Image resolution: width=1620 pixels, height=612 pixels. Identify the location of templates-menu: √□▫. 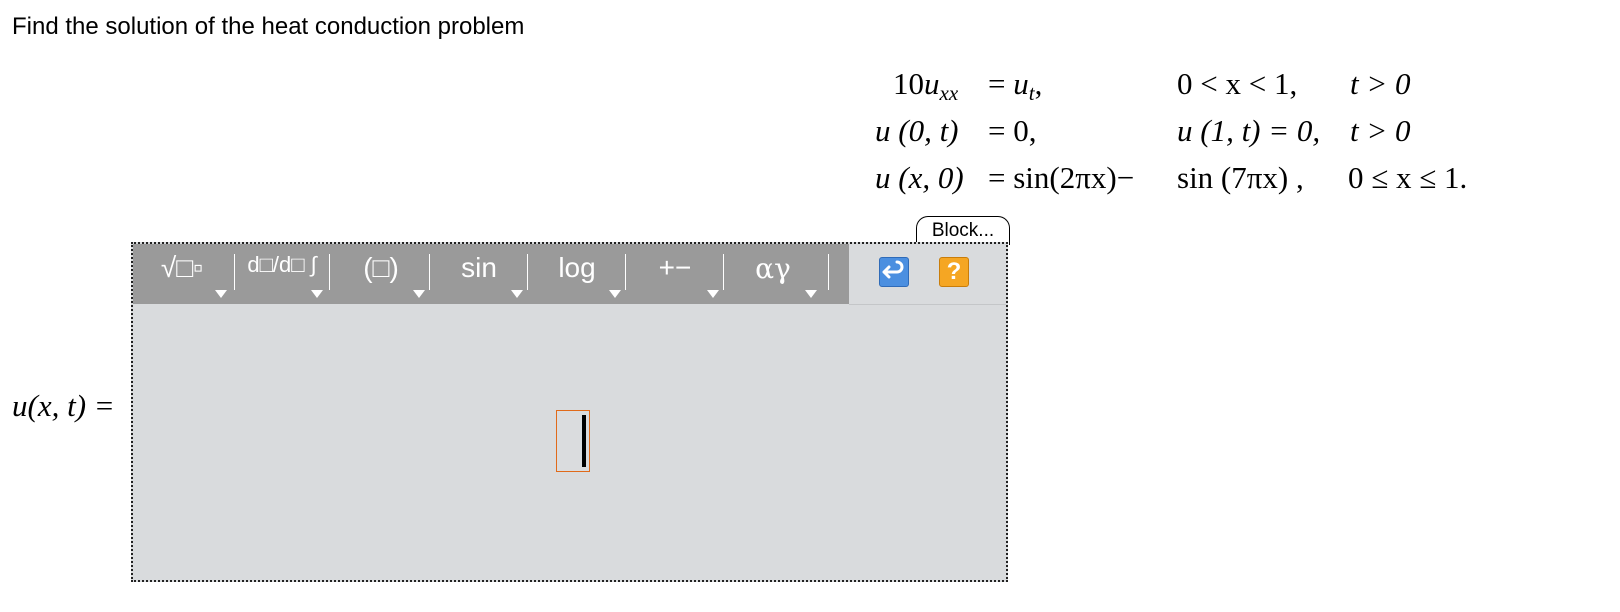
(182, 274).